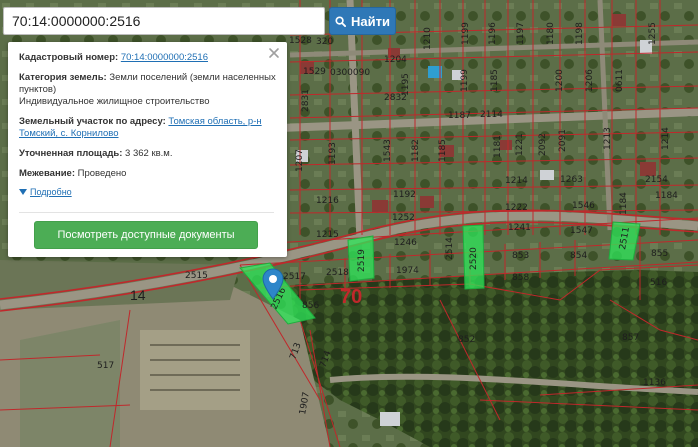  I want to click on parcel-label: 1200, so click(560, 80).